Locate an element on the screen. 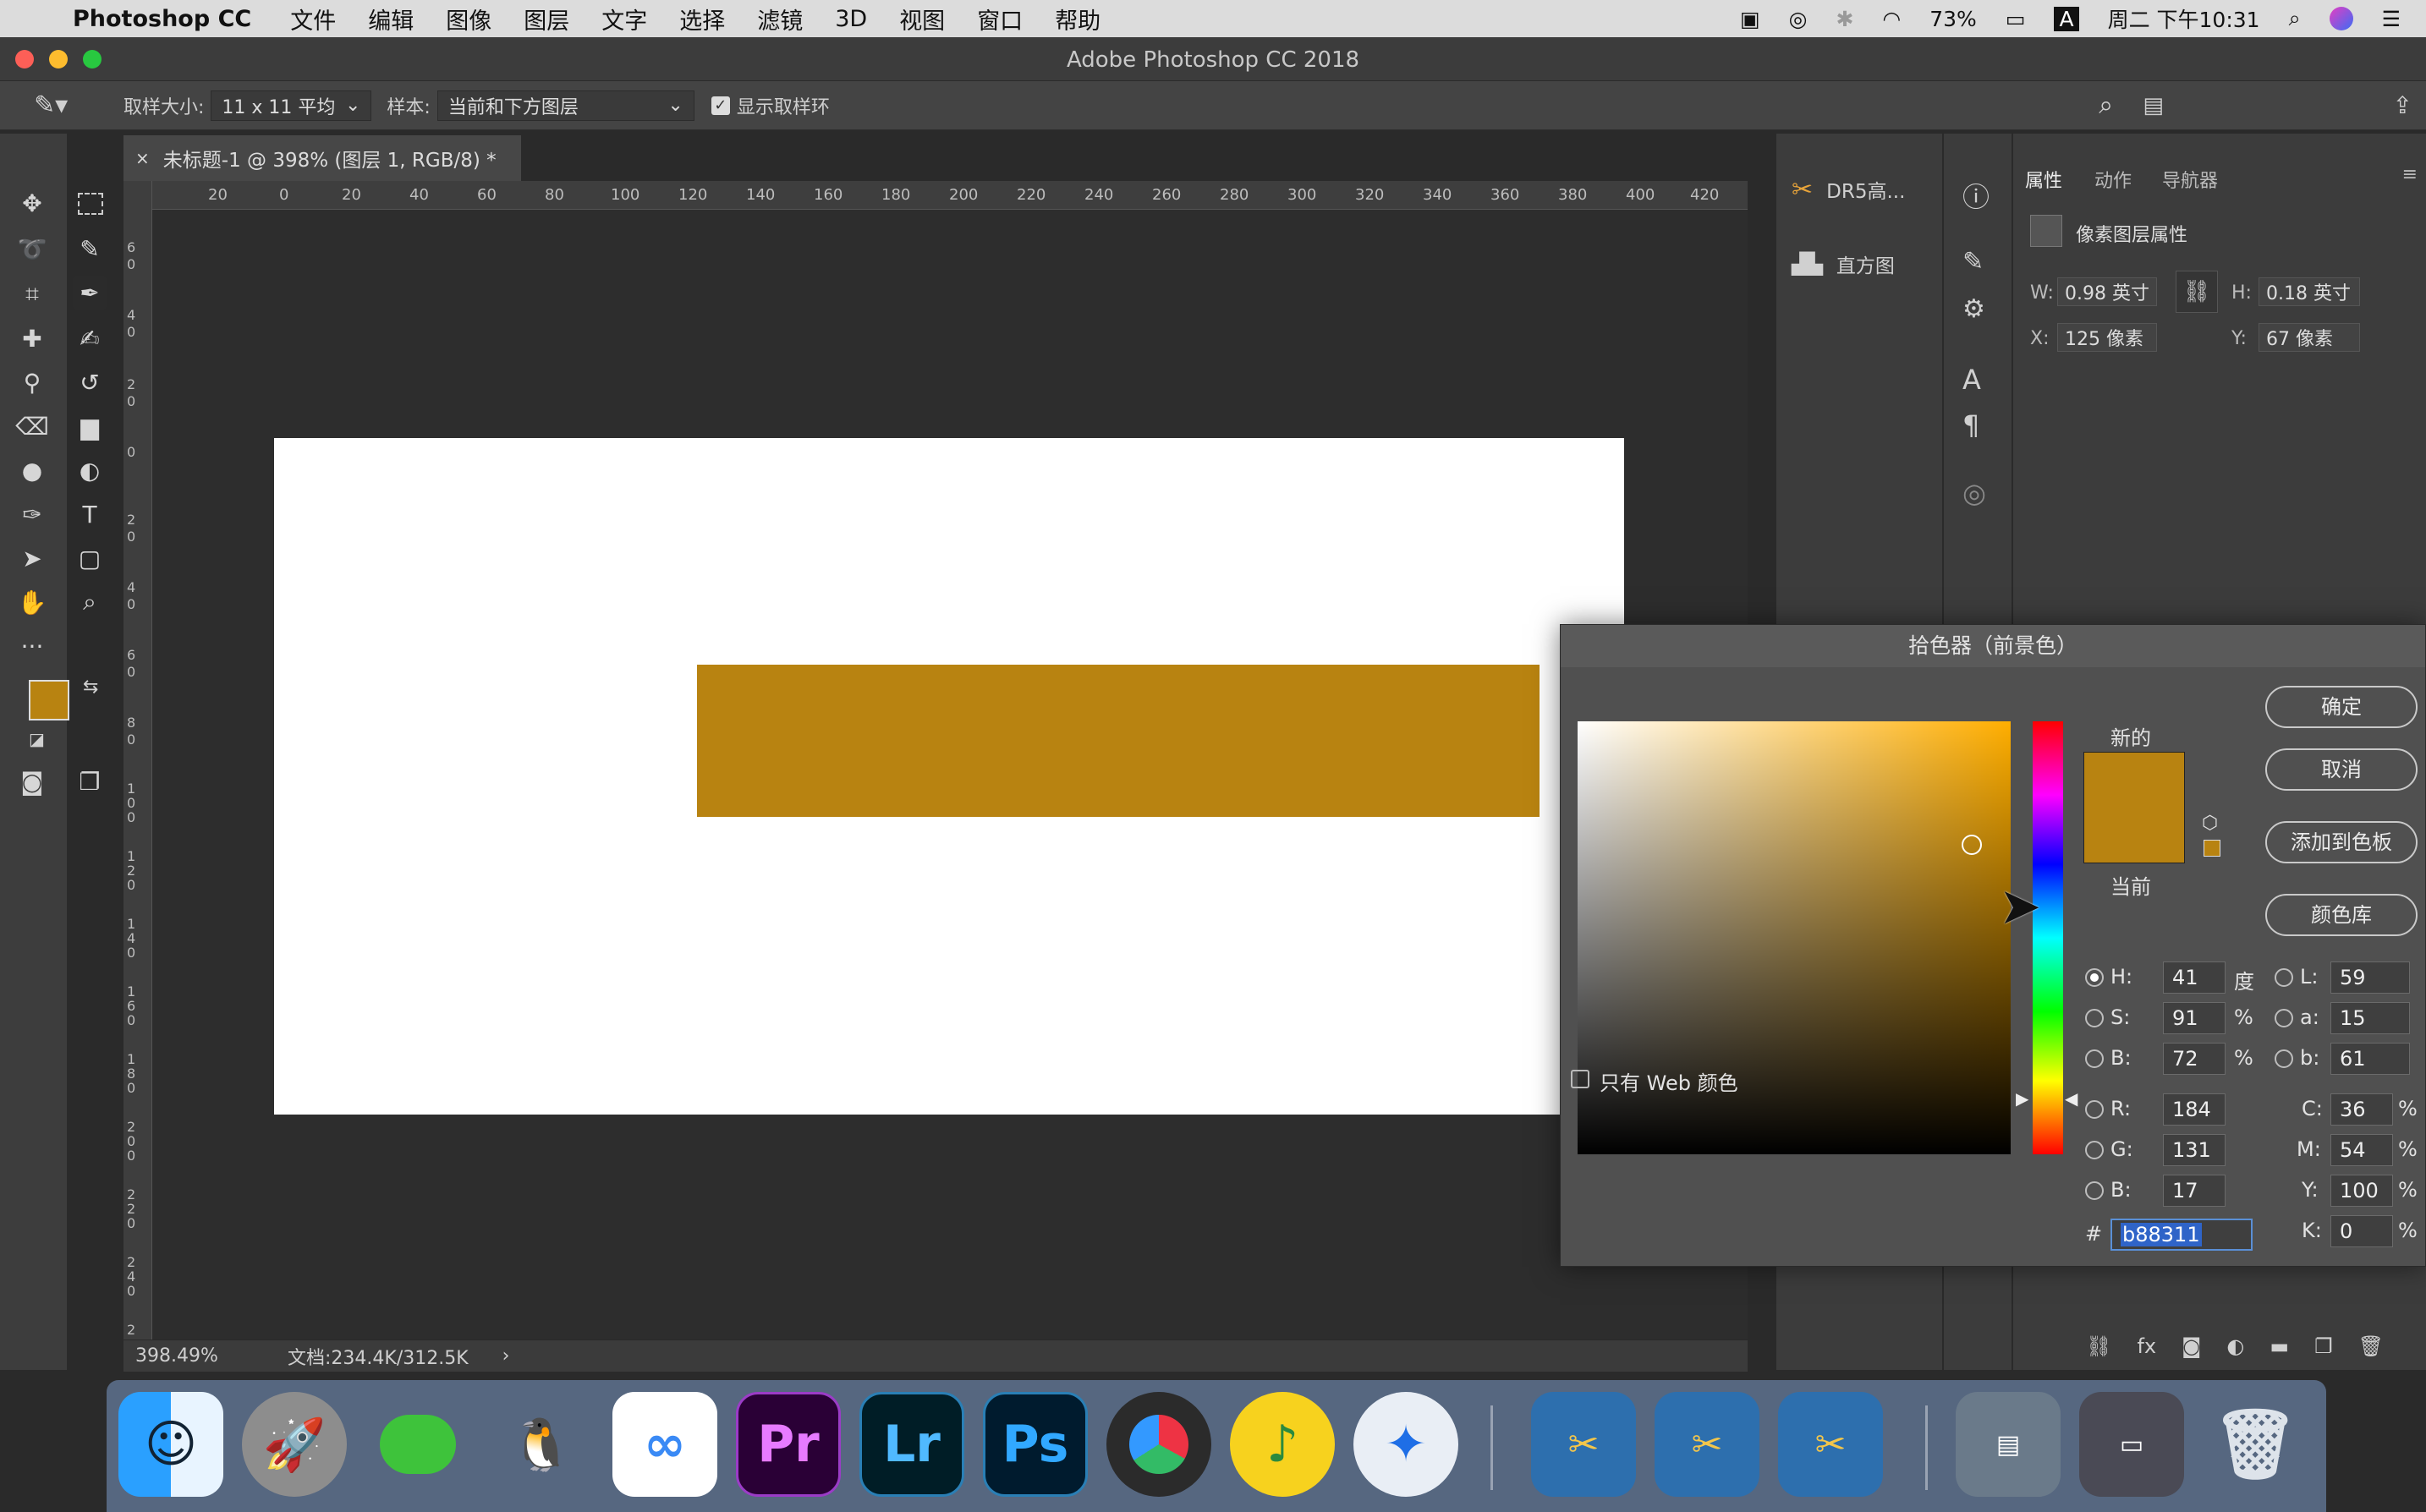  eraser-tool-icon: ⌫ is located at coordinates (32, 426).